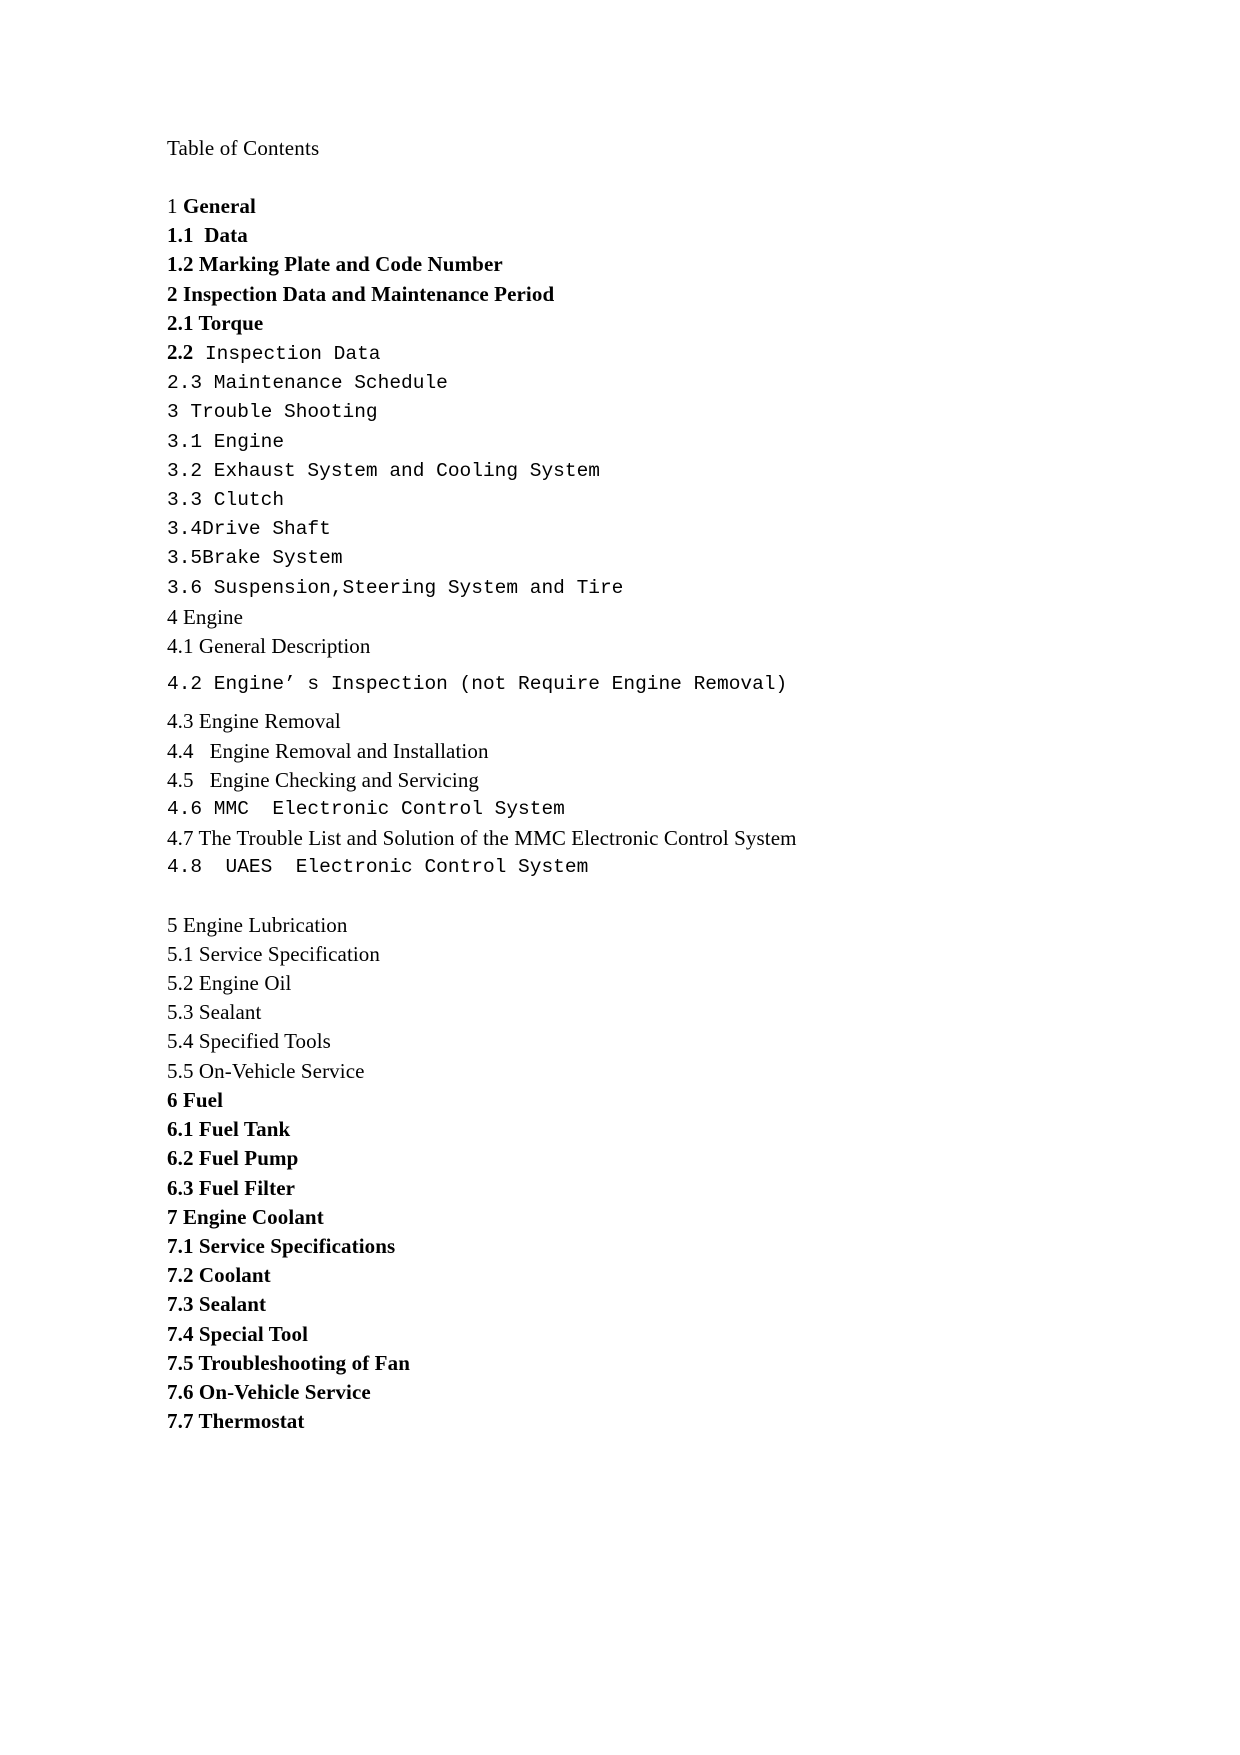 Image resolution: width=1240 pixels, height=1755 pixels. I want to click on toc-entry-6.2: 6.2 Fuel Pump, so click(637, 1158).